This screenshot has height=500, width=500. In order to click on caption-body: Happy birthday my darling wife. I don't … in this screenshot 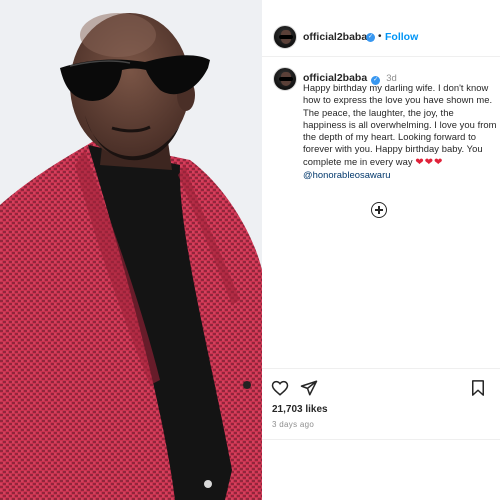, I will do `click(400, 124)`.